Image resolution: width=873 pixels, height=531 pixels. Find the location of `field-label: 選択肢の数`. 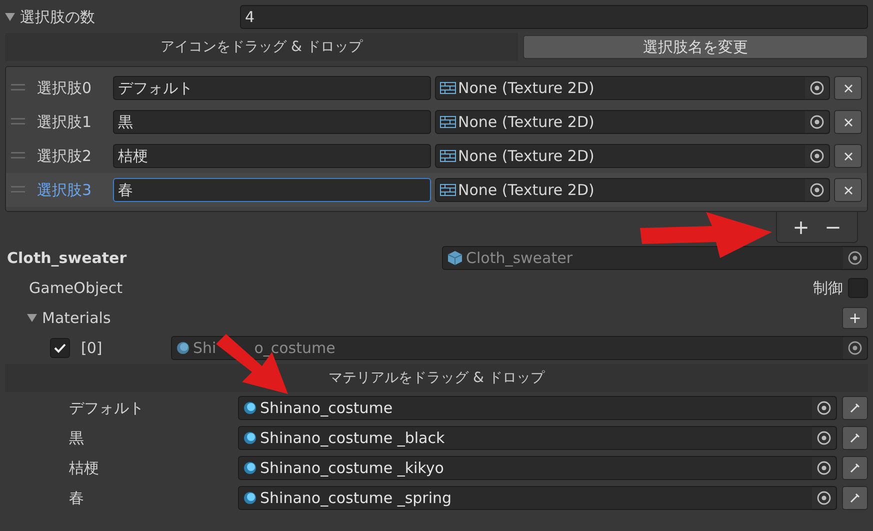

field-label: 選択肢の数 is located at coordinates (57, 17).